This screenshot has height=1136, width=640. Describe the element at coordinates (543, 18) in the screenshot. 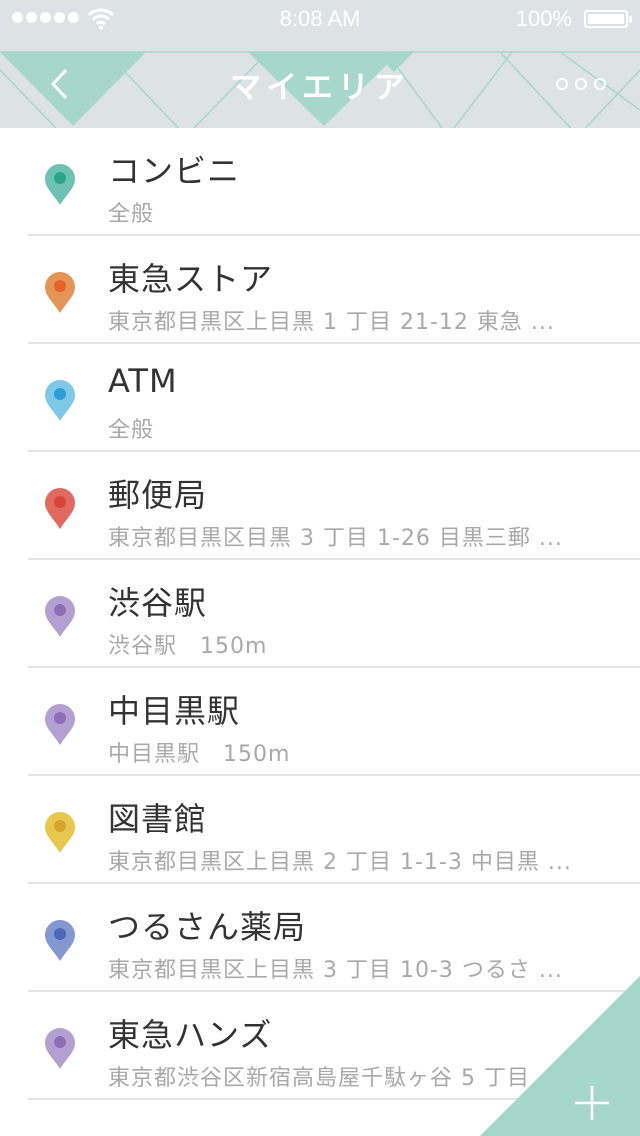

I see `battery-percentage: 100%` at that location.